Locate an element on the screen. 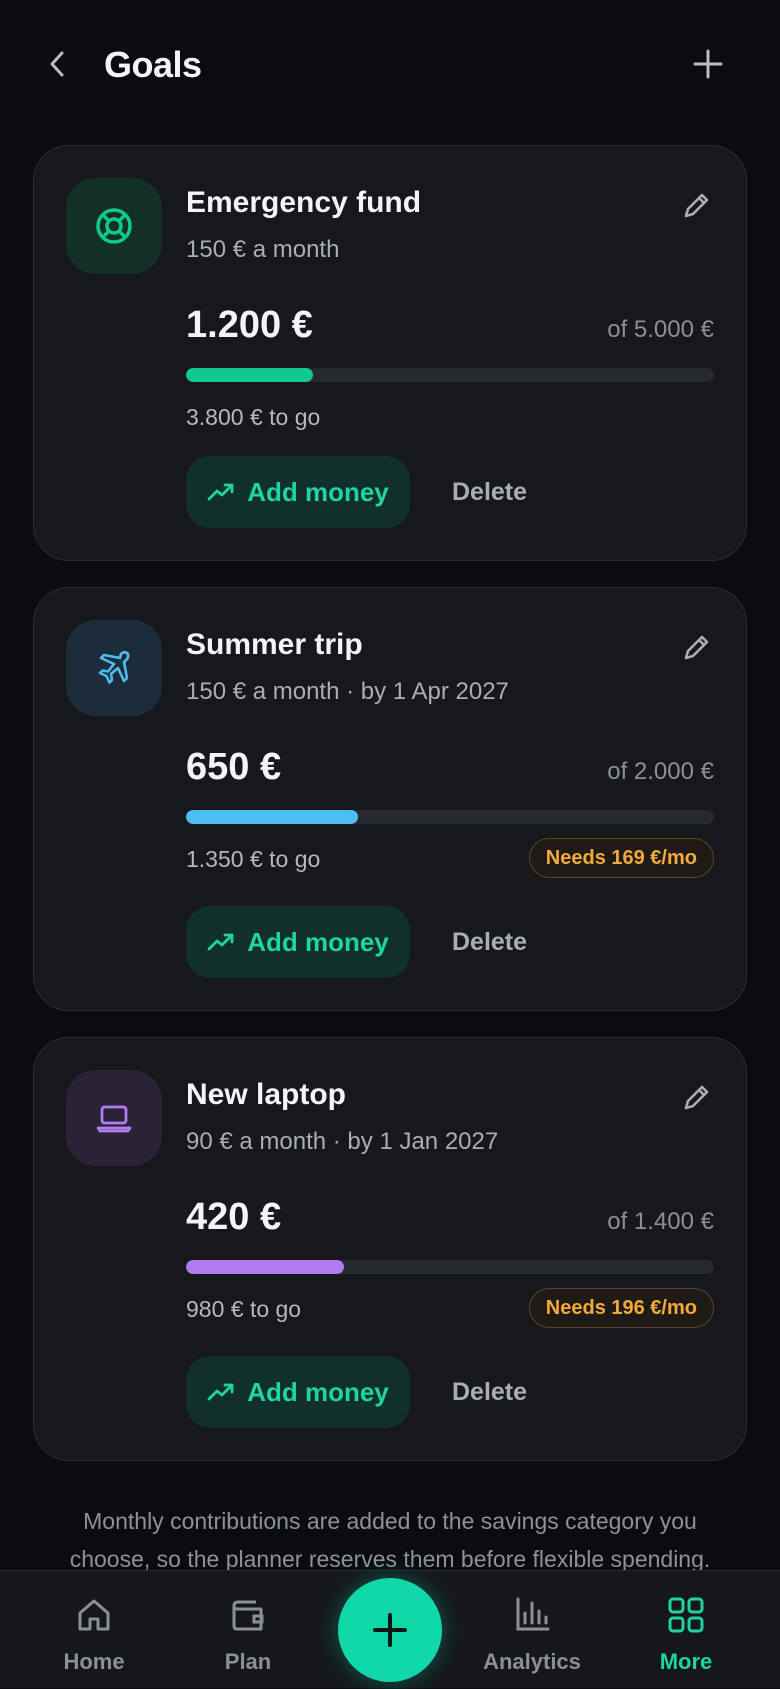 The image size is (780, 1689). tab-home: Home is located at coordinates (94, 1630).